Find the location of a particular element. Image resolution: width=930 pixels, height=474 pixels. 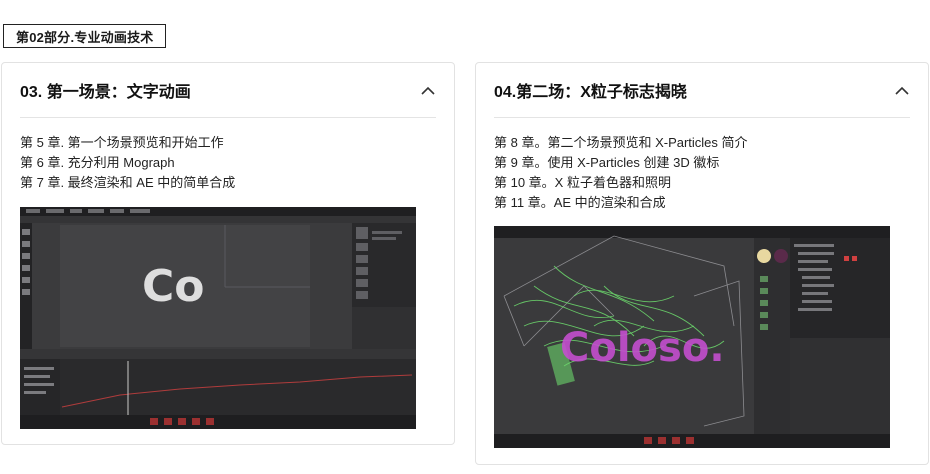

chapter-item: 第 8 章。第二个场景预览和 X-Particles 简介 is located at coordinates (621, 142).